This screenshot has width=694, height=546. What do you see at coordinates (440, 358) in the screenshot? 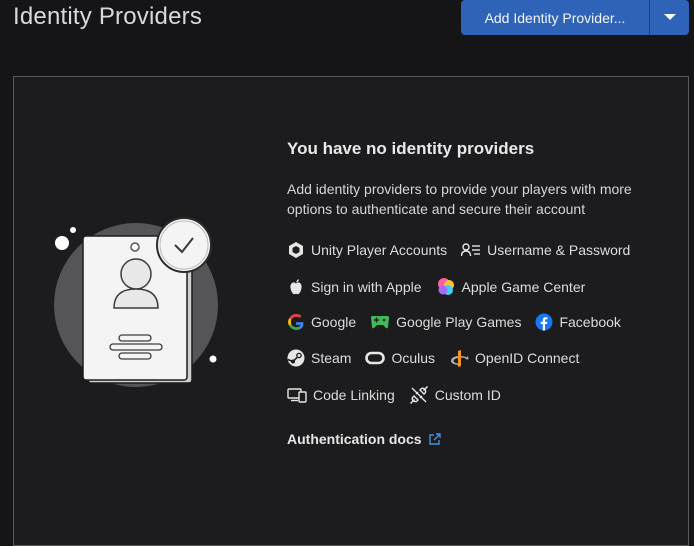
I see `provider-row: Steam Oculus OpenID Connect` at bounding box center [440, 358].